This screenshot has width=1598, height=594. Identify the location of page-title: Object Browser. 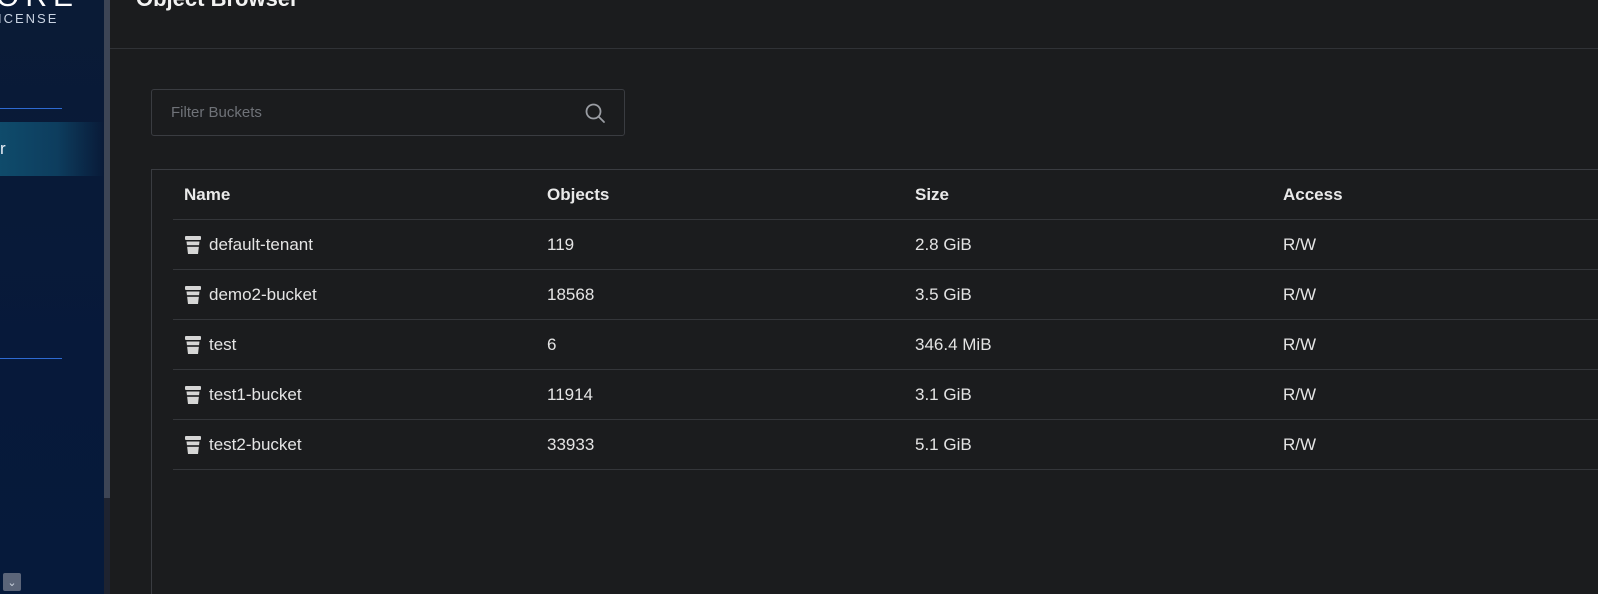
(217, 6).